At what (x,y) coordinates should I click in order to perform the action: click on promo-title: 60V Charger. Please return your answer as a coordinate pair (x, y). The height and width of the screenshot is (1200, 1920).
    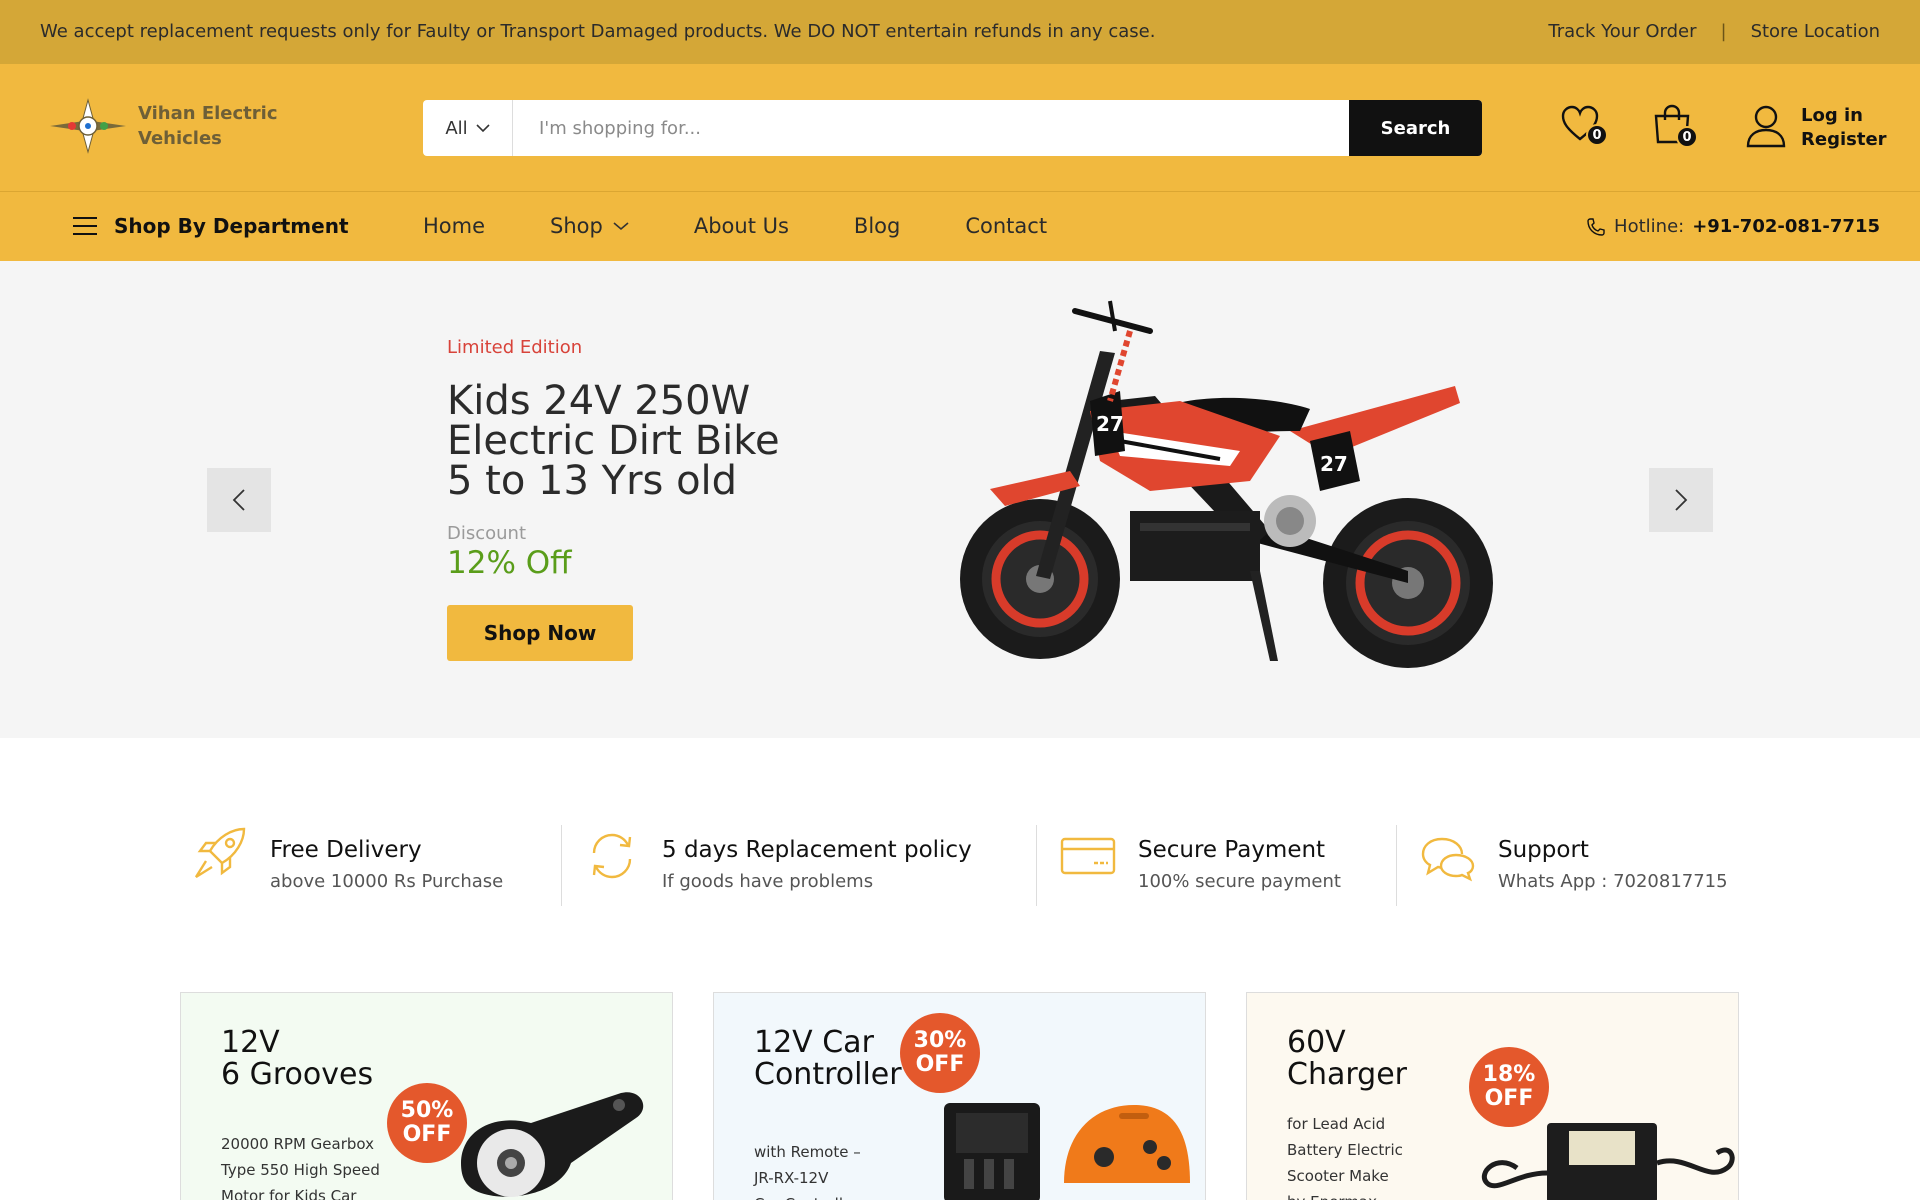
    Looking at the image, I should click on (1347, 1059).